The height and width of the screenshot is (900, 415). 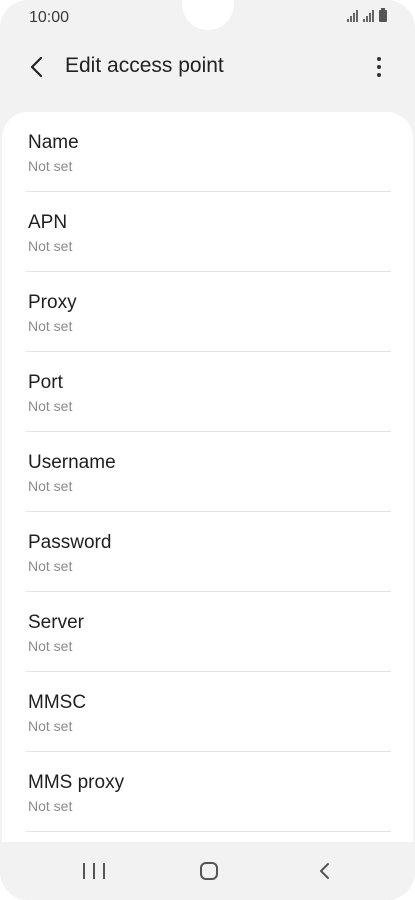 I want to click on item-label: APN, so click(x=48, y=222).